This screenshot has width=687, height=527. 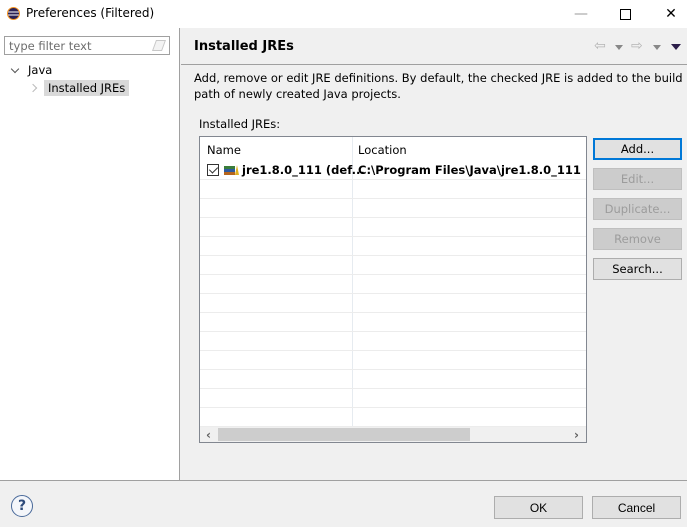 I want to click on maximize-icon, so click(x=625, y=14).